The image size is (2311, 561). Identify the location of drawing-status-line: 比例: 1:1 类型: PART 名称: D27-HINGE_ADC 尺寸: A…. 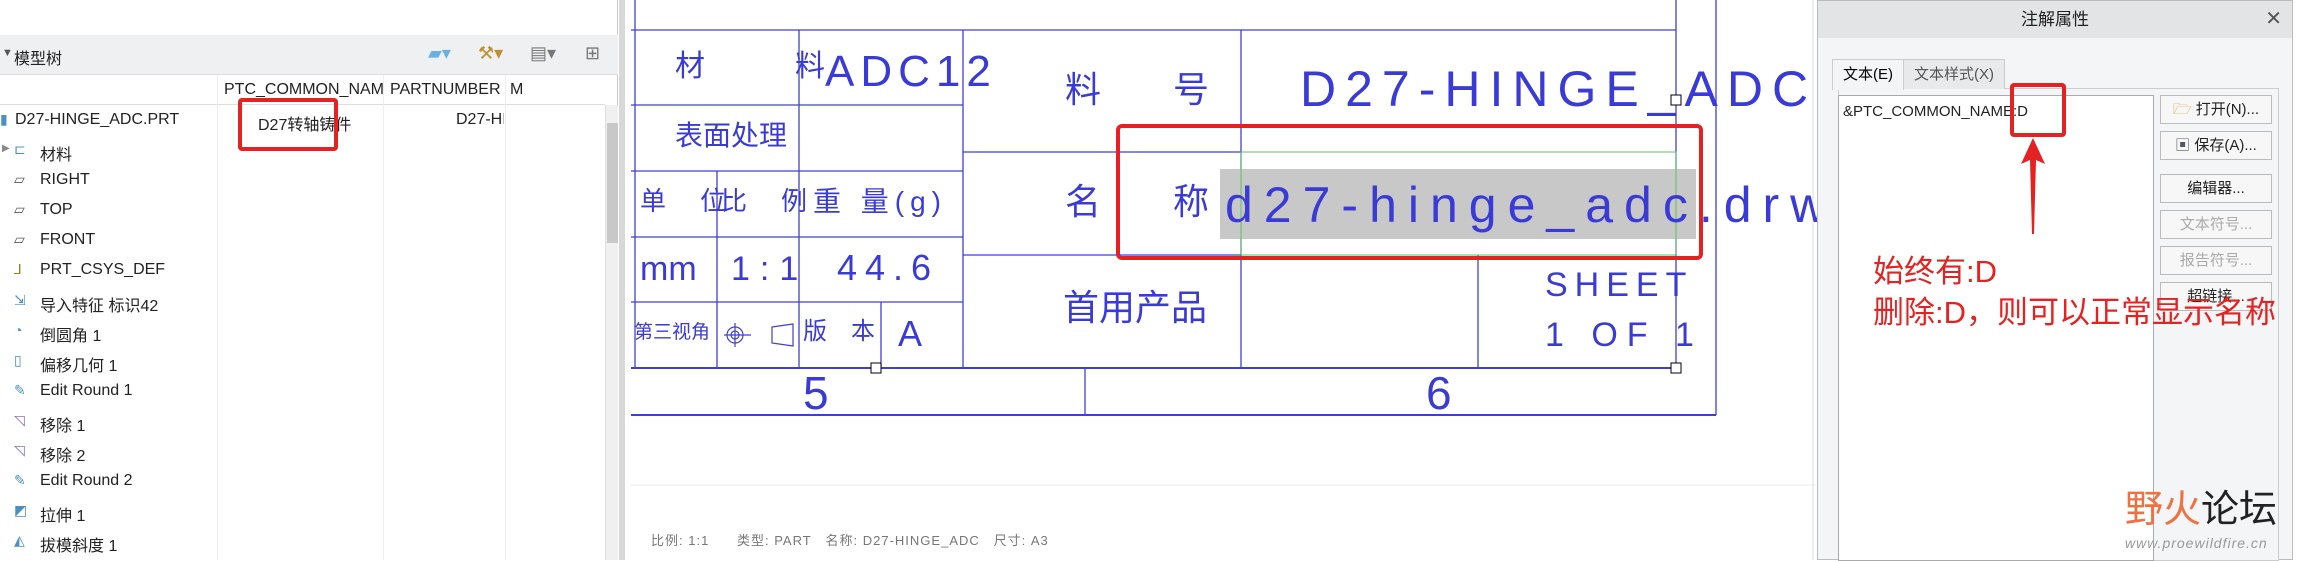
(850, 539).